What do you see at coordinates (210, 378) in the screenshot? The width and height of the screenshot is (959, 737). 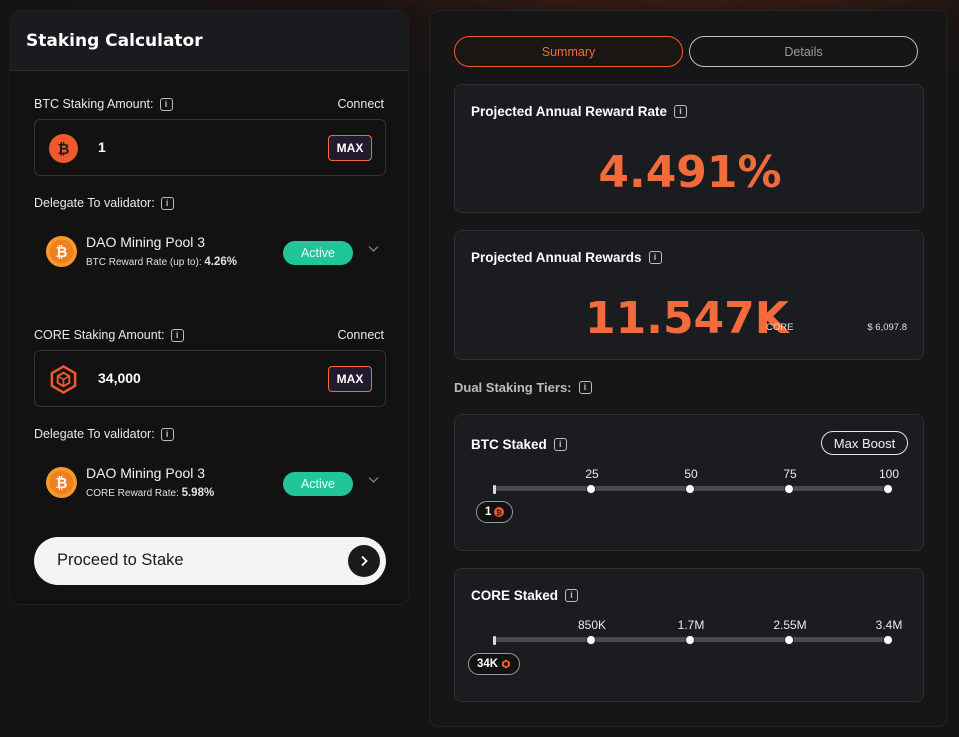 I see `core-amount-input: 34,000 MAX` at bounding box center [210, 378].